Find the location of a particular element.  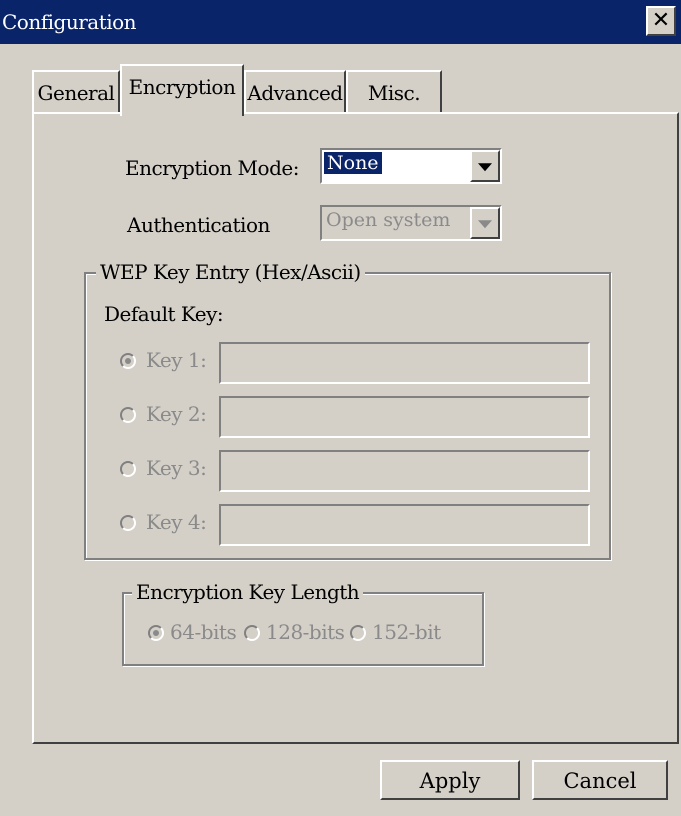

key-3-field is located at coordinates (404, 471).